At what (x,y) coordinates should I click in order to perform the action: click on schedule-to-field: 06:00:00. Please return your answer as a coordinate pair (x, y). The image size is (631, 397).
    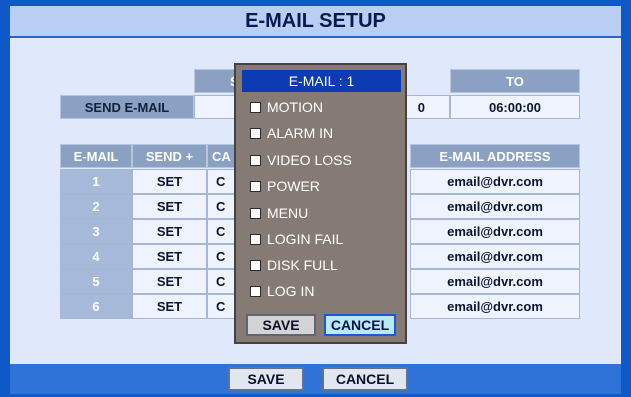
    Looking at the image, I should click on (515, 107).